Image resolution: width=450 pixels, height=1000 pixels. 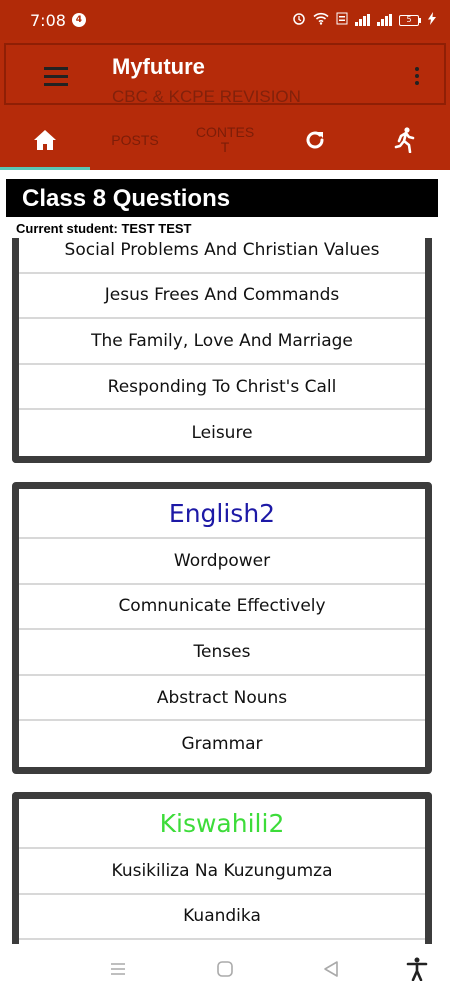 I want to click on overflow-menu-icon, so click(x=417, y=79).